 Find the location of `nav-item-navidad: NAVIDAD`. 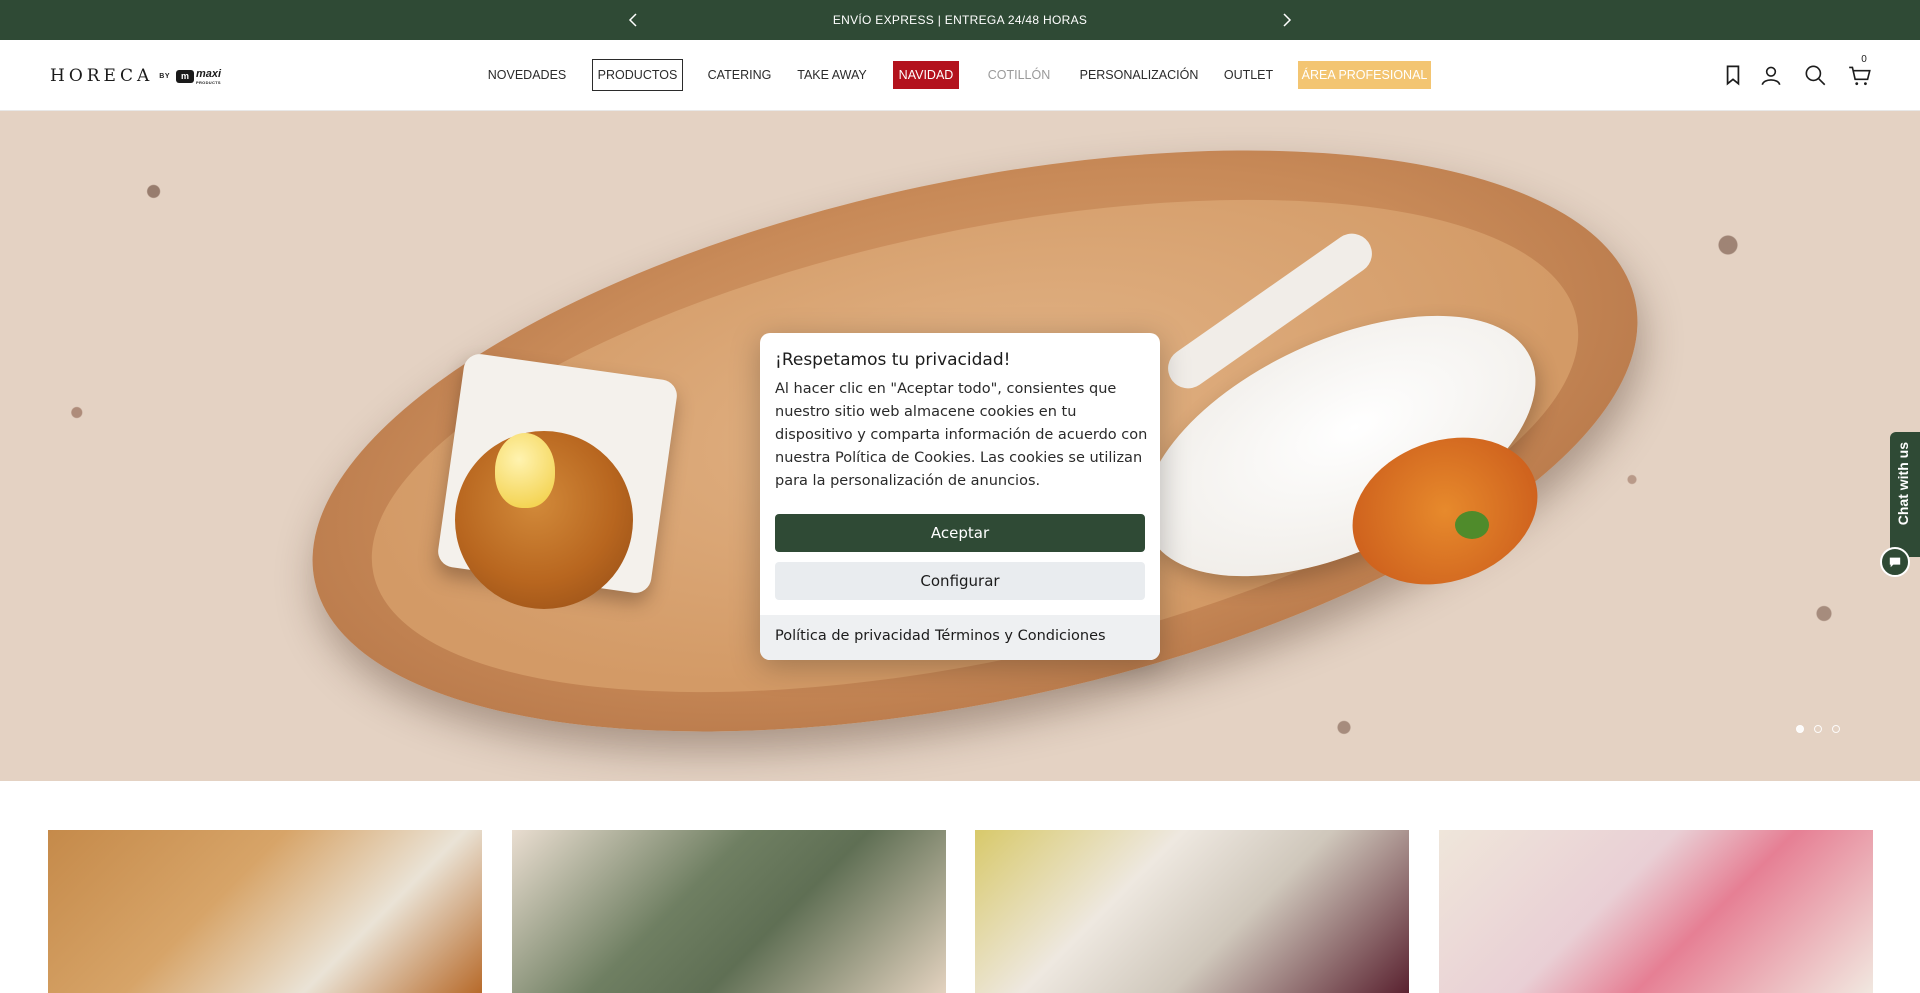

nav-item-navidad: NAVIDAD is located at coordinates (926, 75).